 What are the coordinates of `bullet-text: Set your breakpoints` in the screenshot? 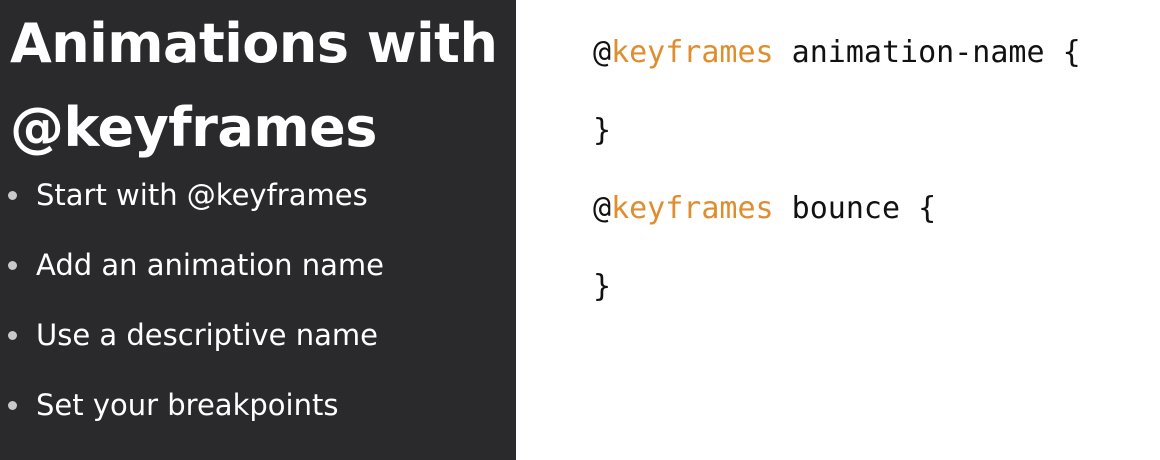 It's located at (187, 405).